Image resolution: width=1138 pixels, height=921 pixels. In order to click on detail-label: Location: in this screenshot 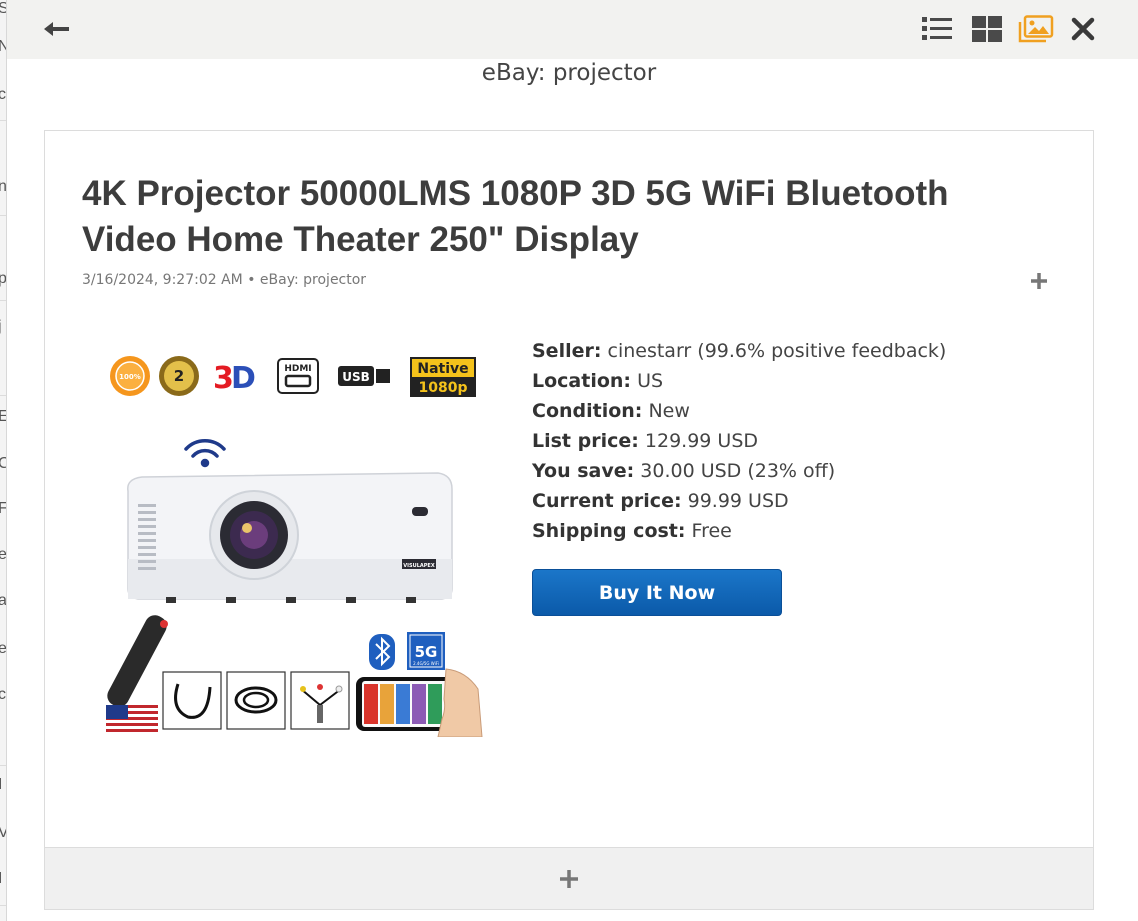, I will do `click(582, 381)`.